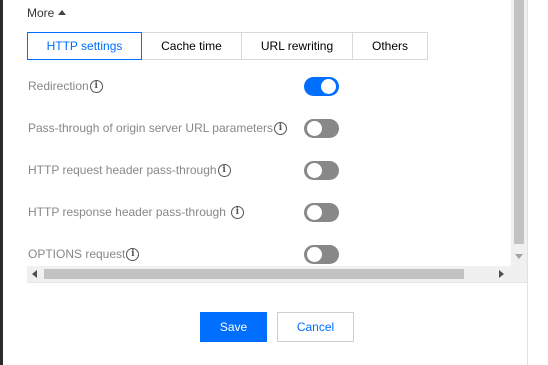 The width and height of the screenshot is (548, 365). I want to click on cancel-button: Cancel, so click(315, 327).